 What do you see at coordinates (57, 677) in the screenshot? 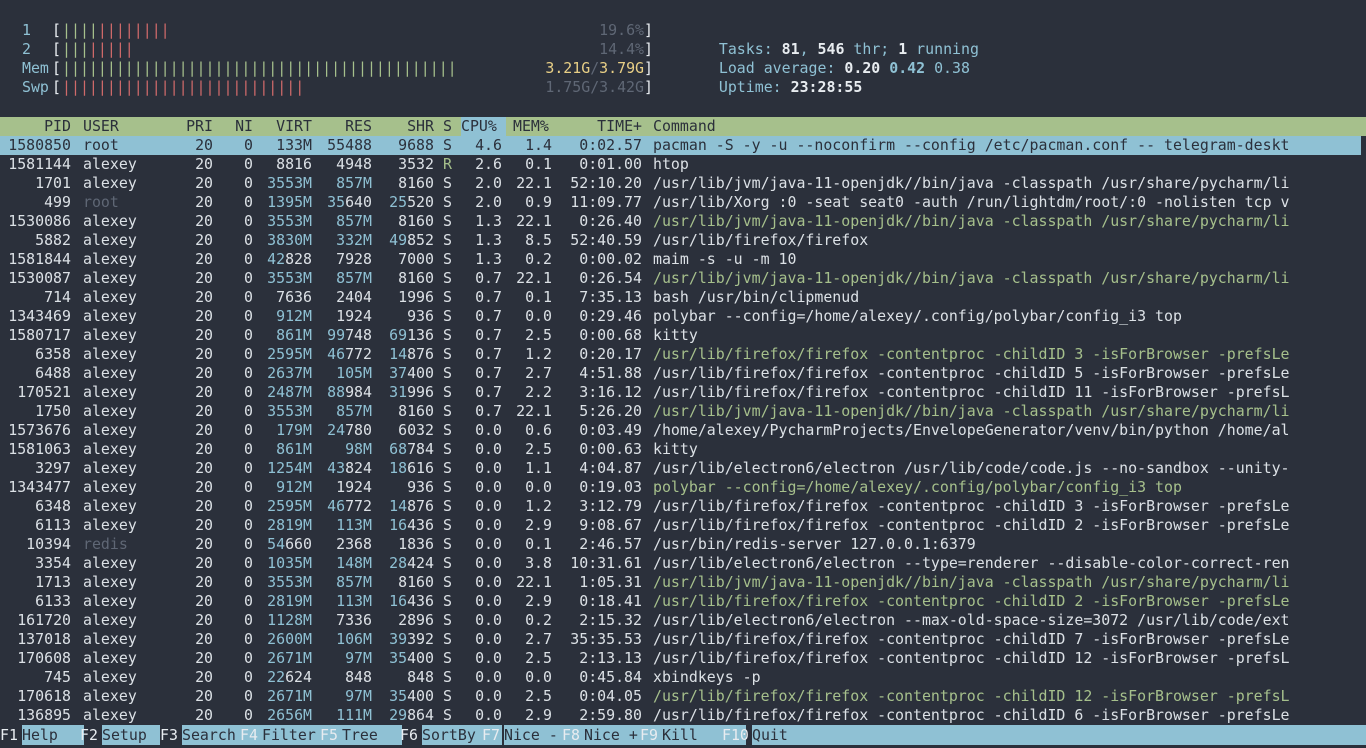
I see `cell-pid: 745` at bounding box center [57, 677].